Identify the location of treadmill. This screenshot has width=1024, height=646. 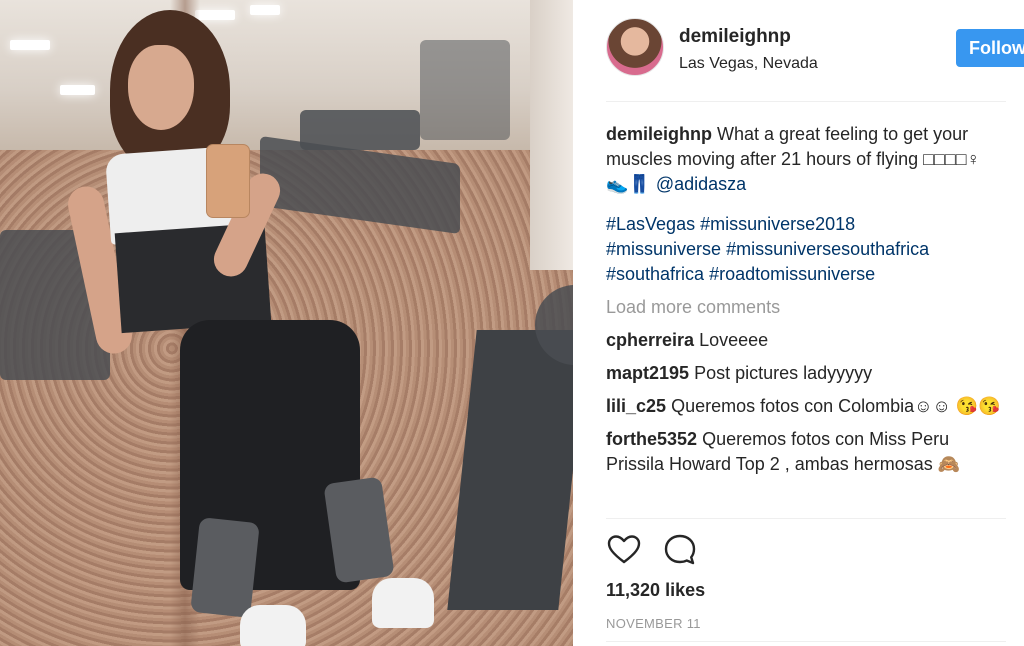
(360, 130).